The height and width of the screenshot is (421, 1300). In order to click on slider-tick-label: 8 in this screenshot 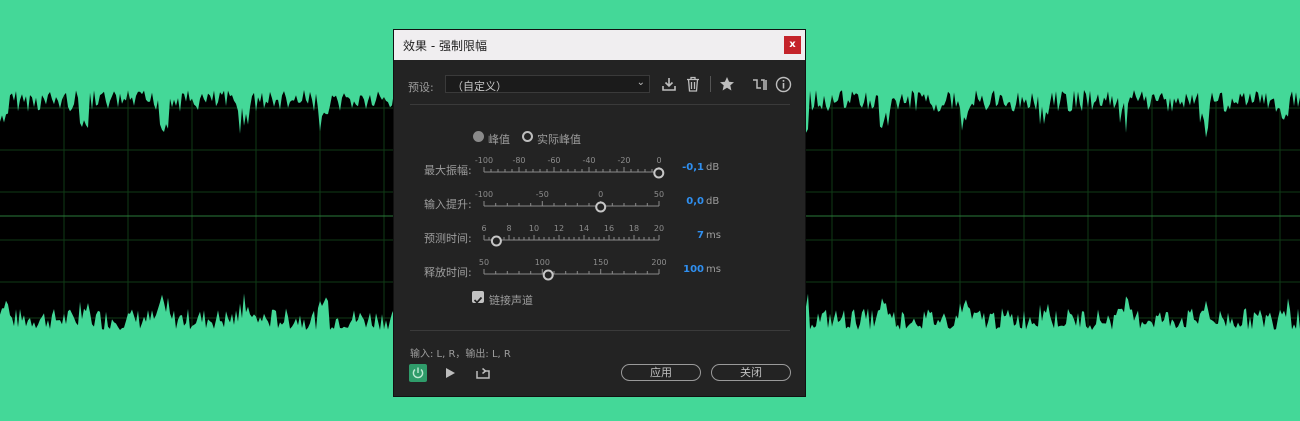, I will do `click(508, 228)`.